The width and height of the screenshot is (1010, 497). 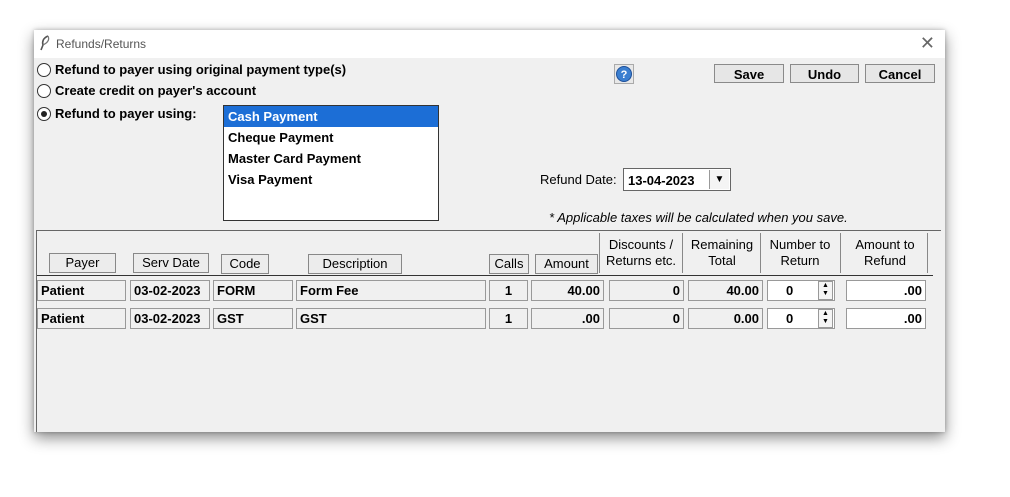 I want to click on cell-description: GST, so click(x=391, y=318).